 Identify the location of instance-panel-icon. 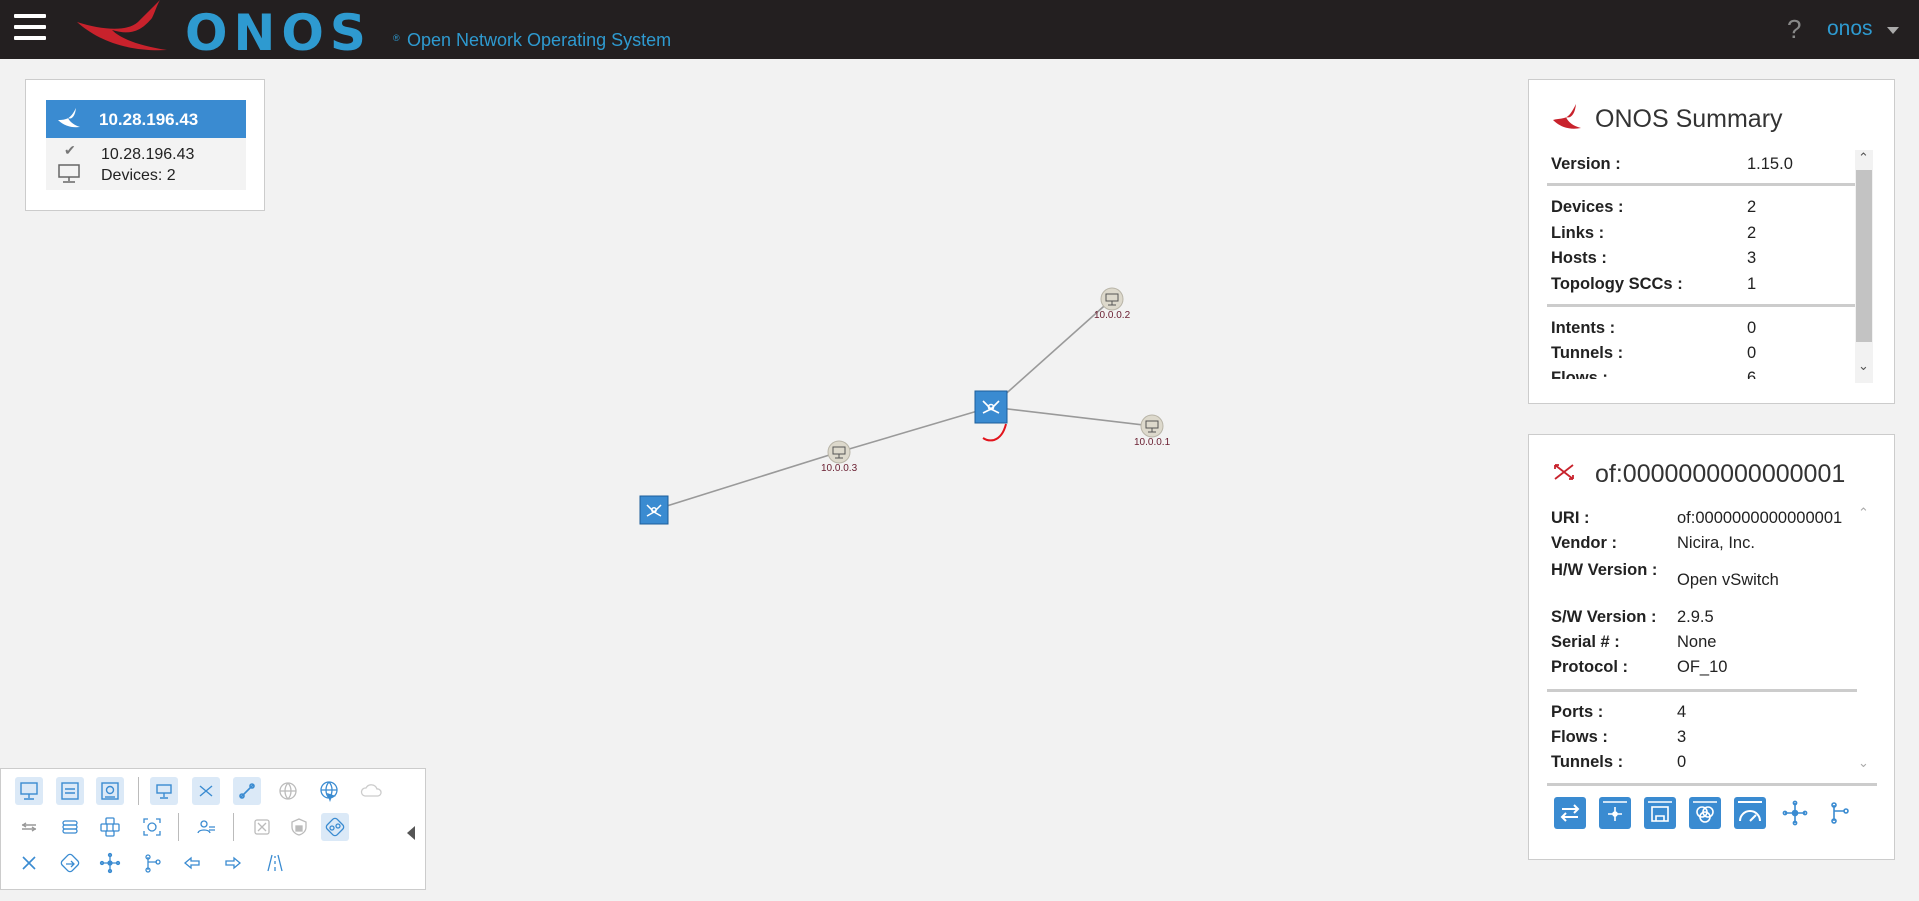
(29, 791).